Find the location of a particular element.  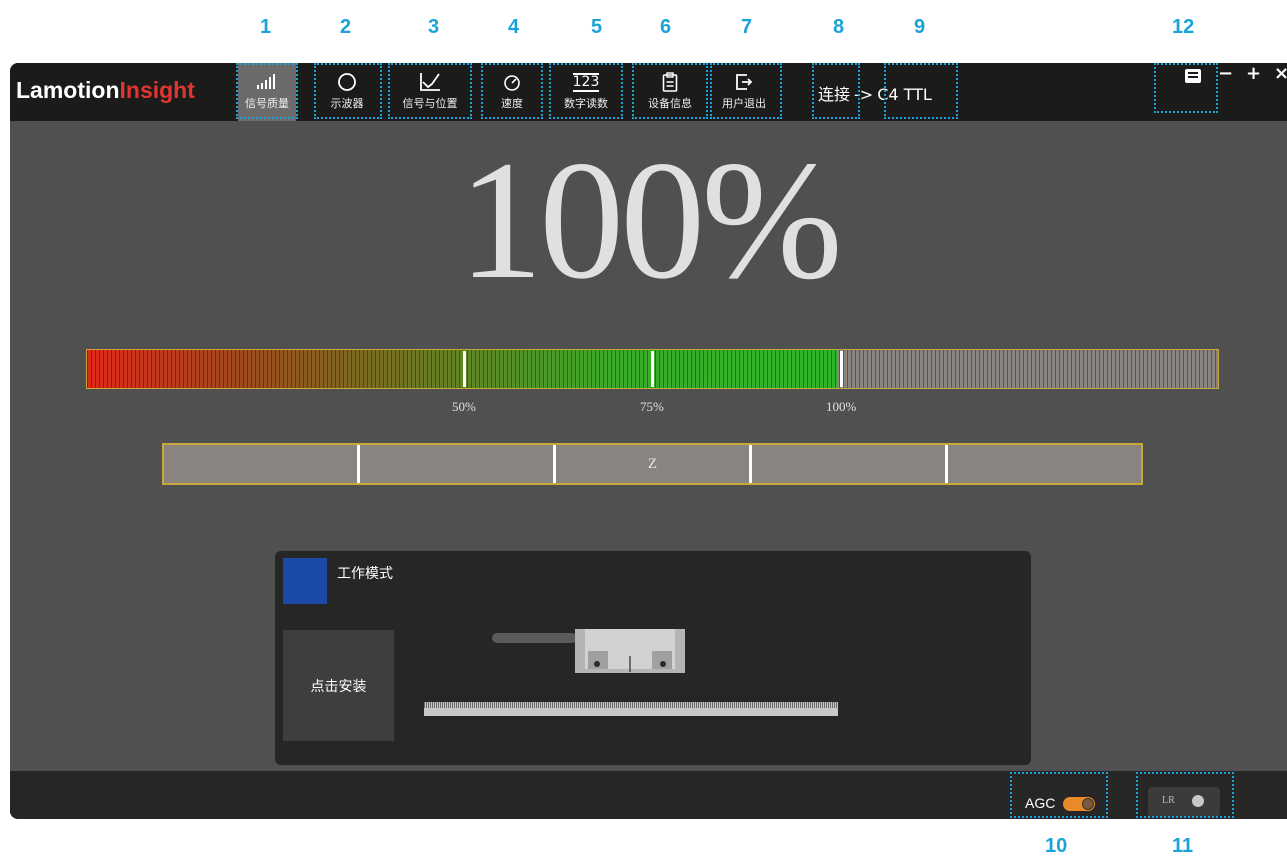

mark-label-100: 100% is located at coordinates (841, 406).